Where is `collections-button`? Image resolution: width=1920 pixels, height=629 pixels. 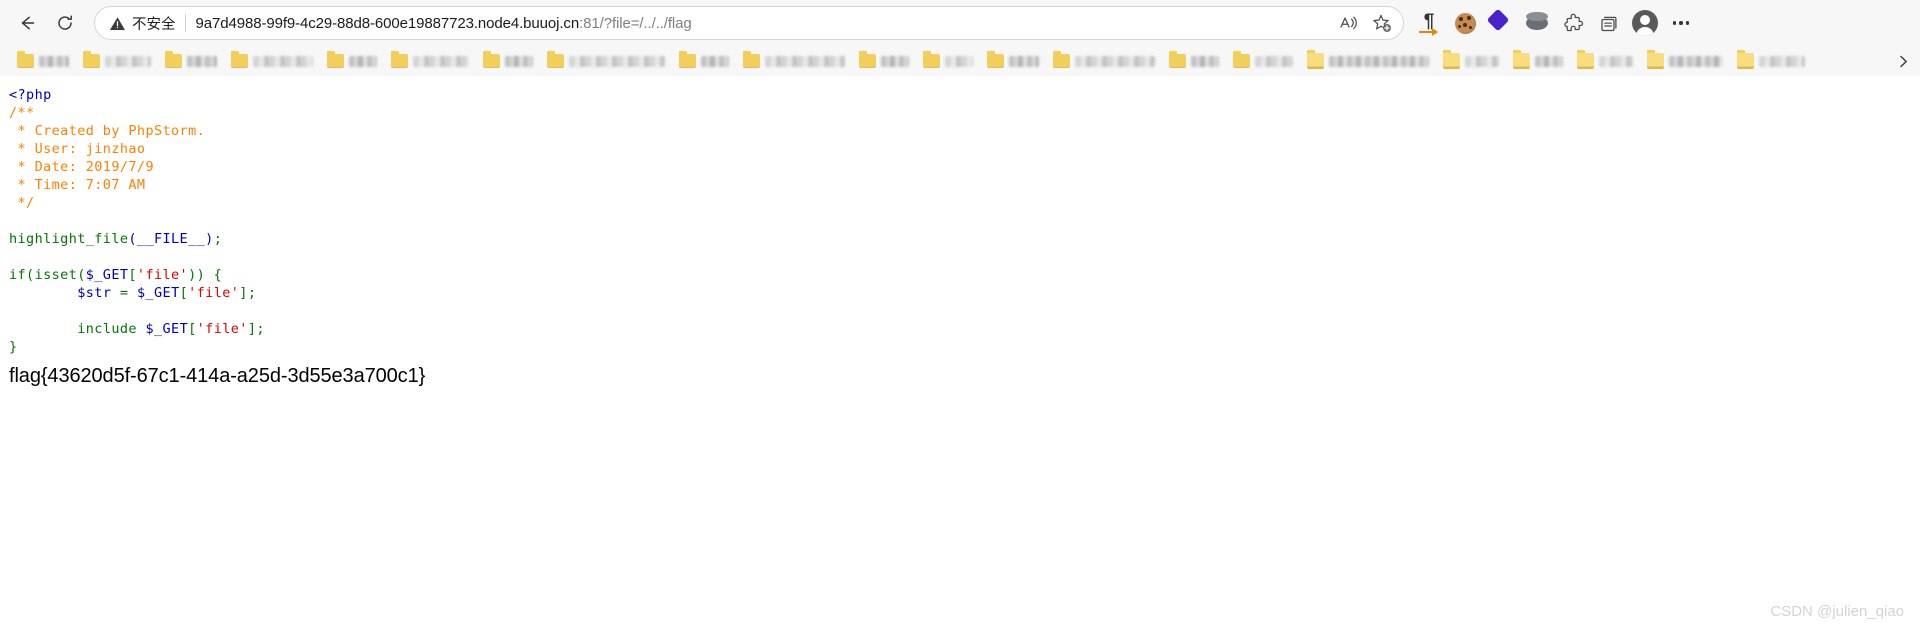
collections-button is located at coordinates (1609, 23).